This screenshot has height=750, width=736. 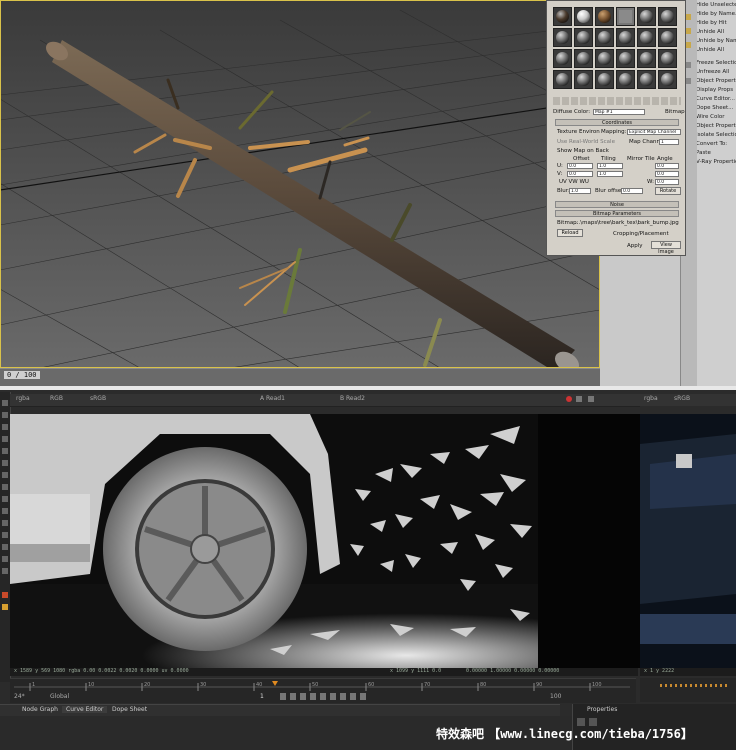 I want to click on texture-radio: Texture, so click(x=567, y=132).